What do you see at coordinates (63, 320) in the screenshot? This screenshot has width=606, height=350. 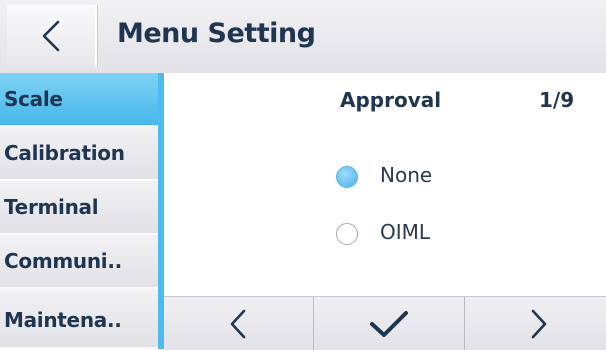 I see `sidebar-item-label: Maintena..` at bounding box center [63, 320].